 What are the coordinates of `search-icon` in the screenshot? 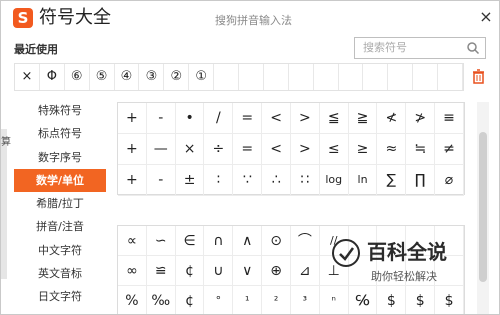 It's located at (473, 48).